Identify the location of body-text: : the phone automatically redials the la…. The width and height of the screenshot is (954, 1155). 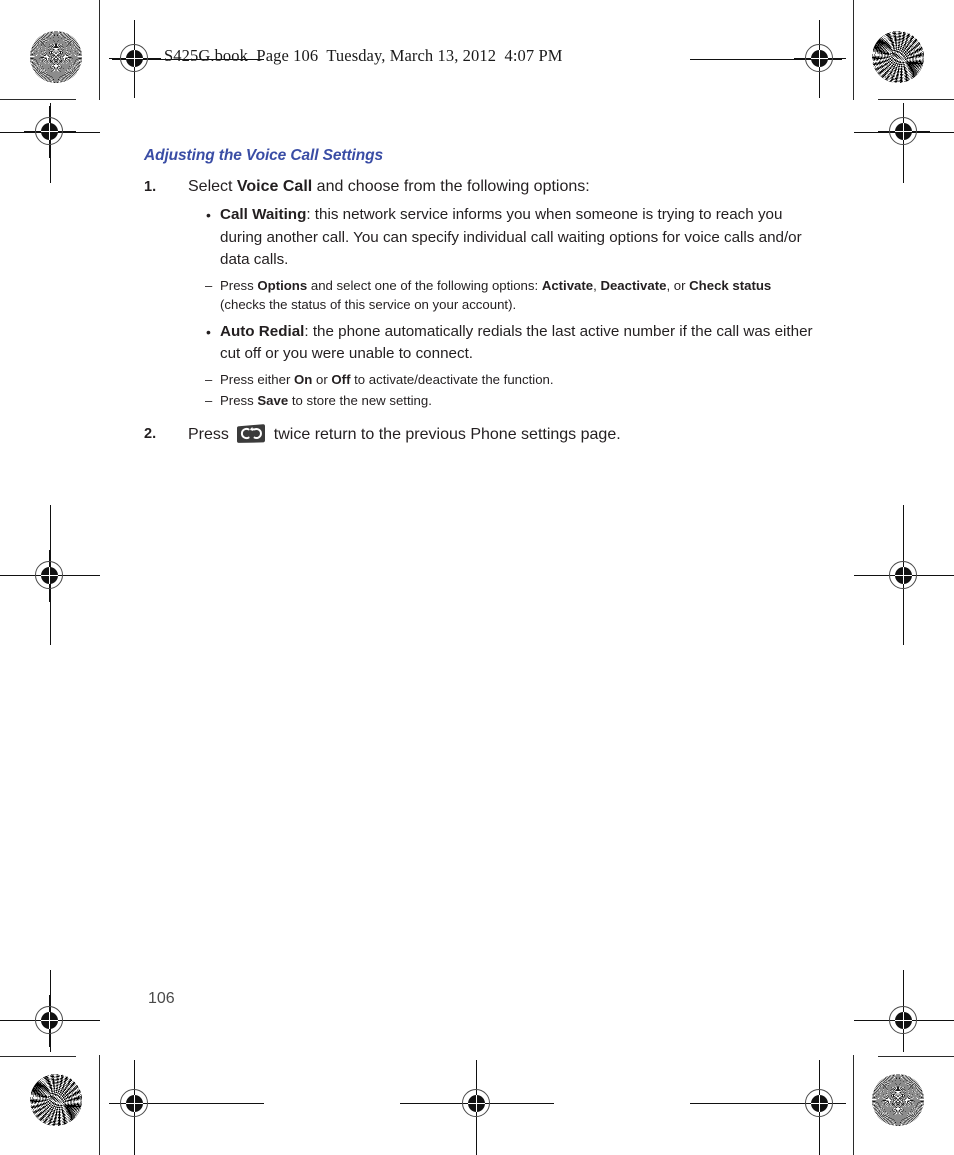
(516, 342).